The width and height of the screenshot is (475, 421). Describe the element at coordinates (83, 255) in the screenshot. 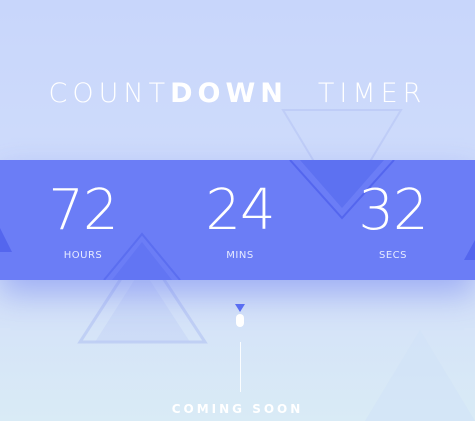

I see `hours-label: HOURS` at that location.